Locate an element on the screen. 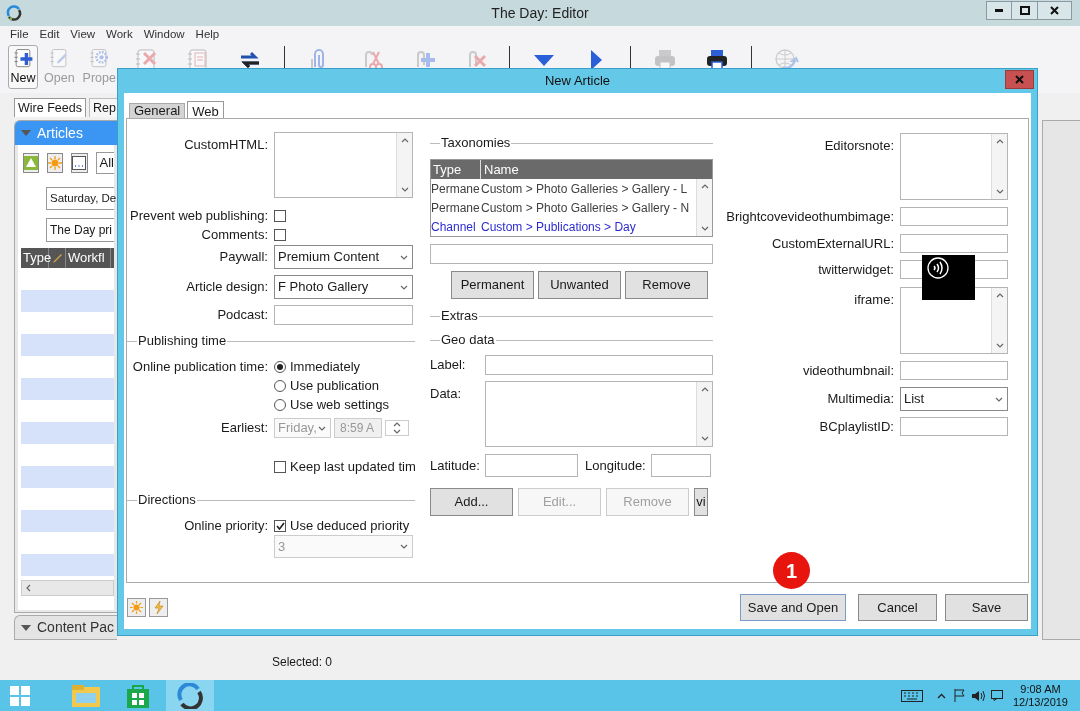  button: Save is located at coordinates (986, 607).